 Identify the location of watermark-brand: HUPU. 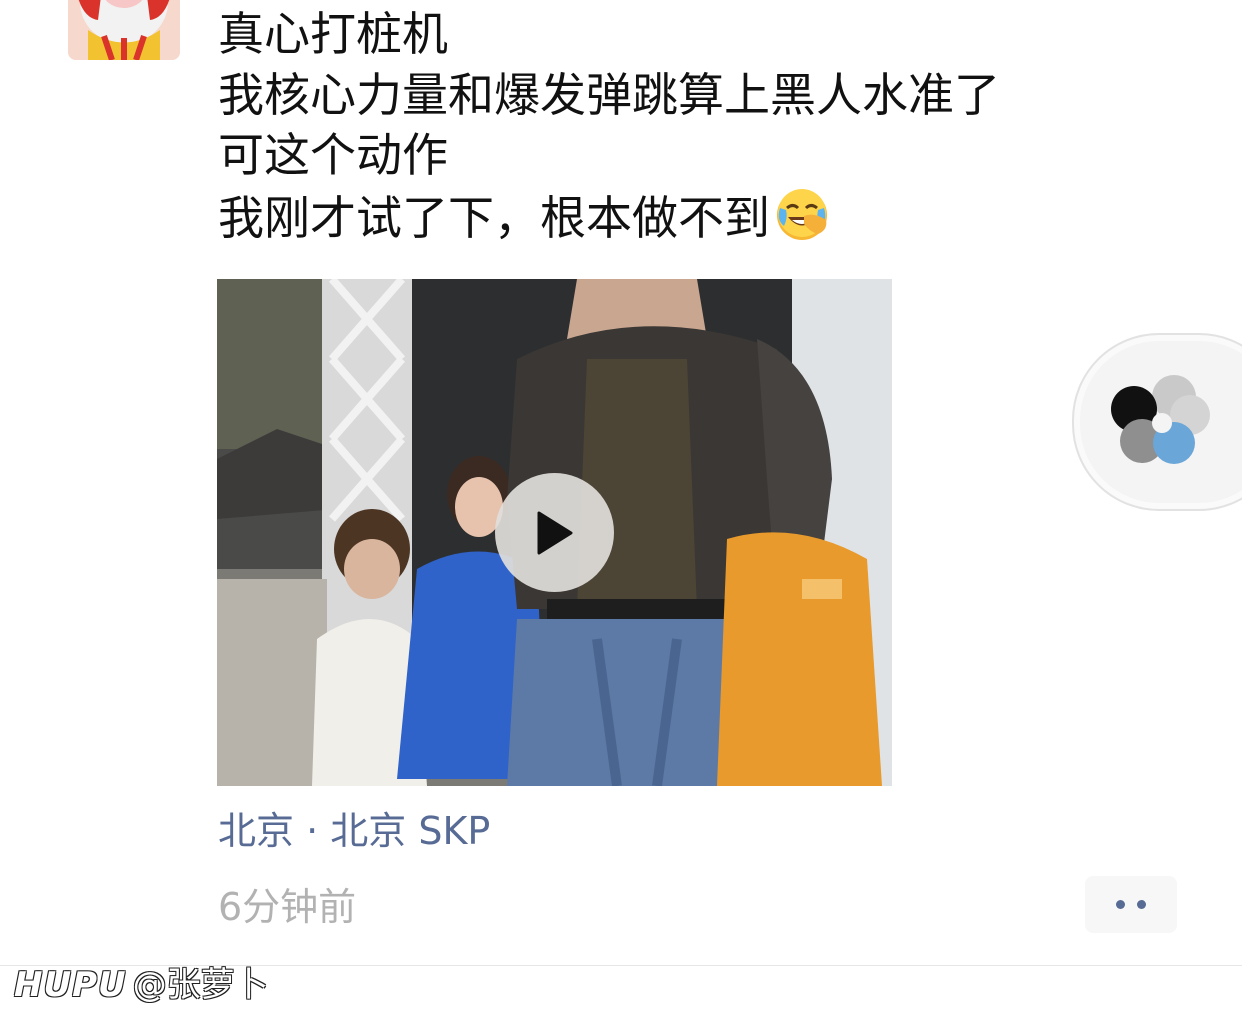
(70, 985).